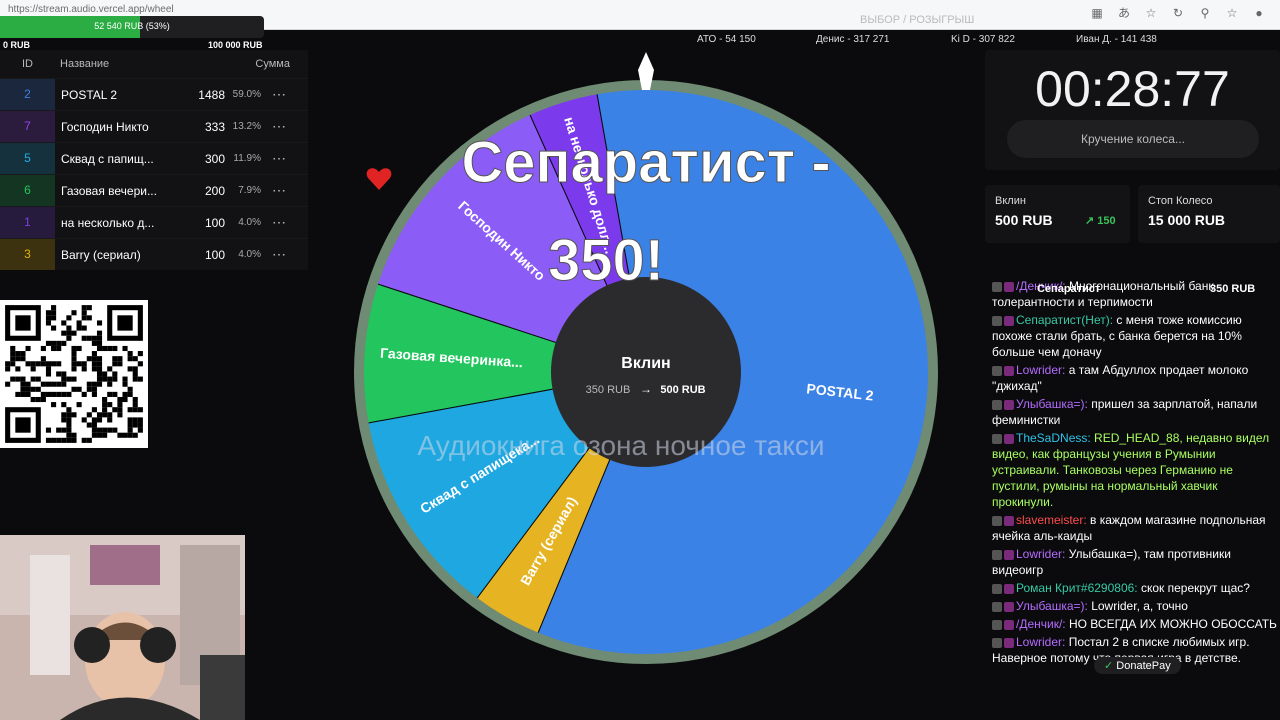 The image size is (1280, 720). What do you see at coordinates (1064, 320) in the screenshot?
I see `chat-nick: Сепаратист(Нет):` at bounding box center [1064, 320].